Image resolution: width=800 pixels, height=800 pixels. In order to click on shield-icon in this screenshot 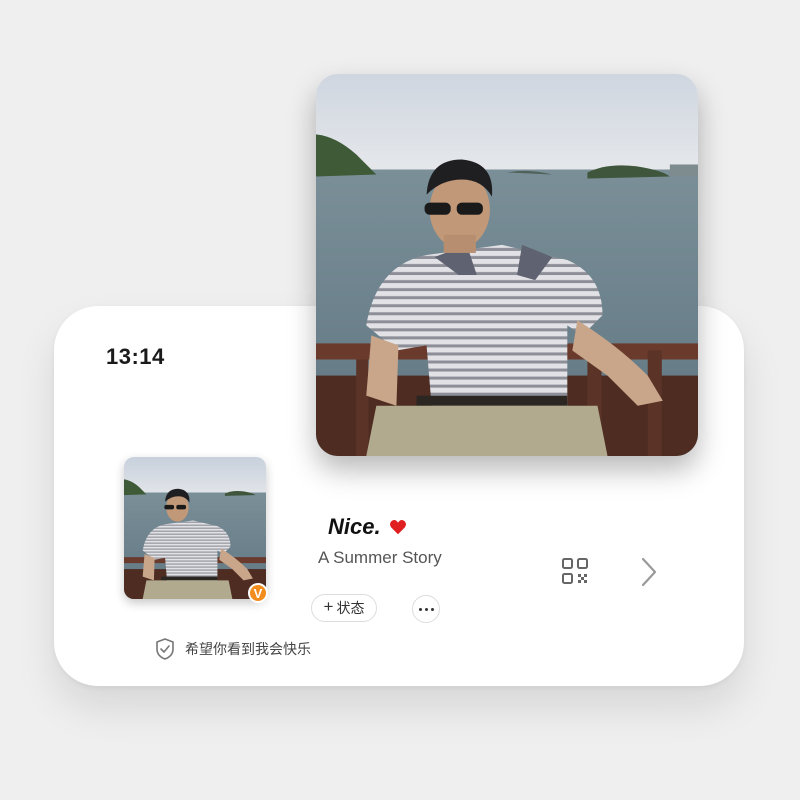, I will do `click(165, 649)`.